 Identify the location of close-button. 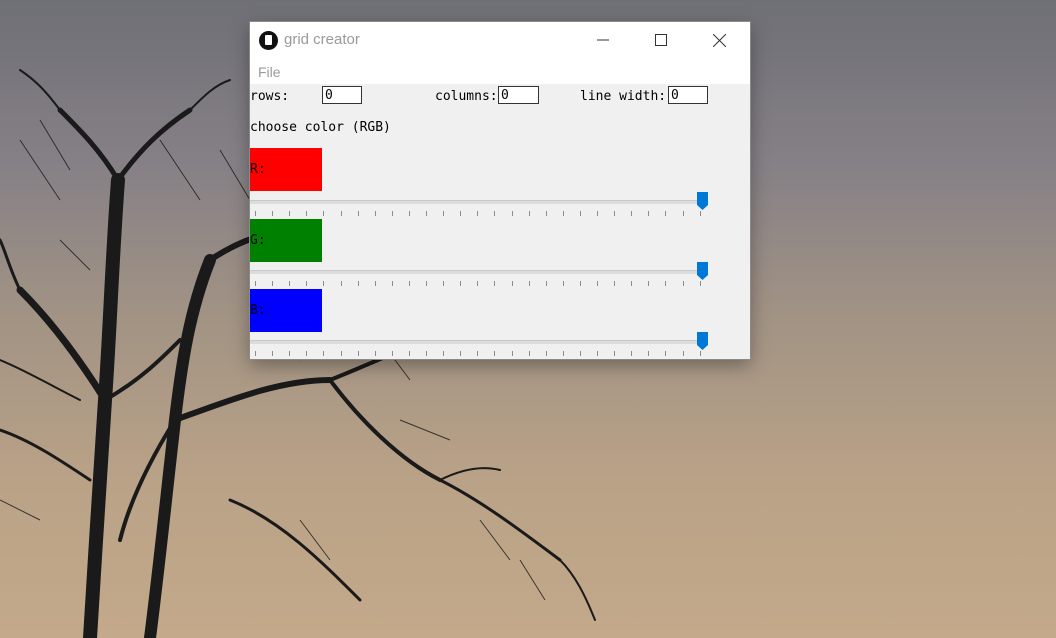
(719, 40).